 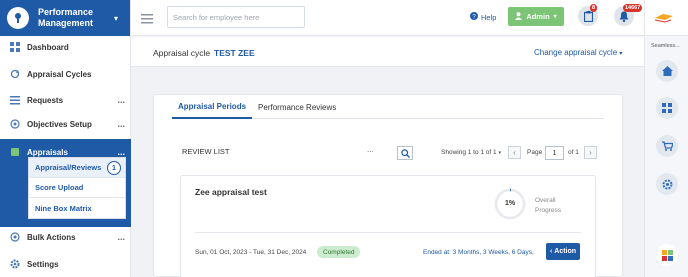 I want to click on clipboard-button: 8, so click(x=588, y=15).